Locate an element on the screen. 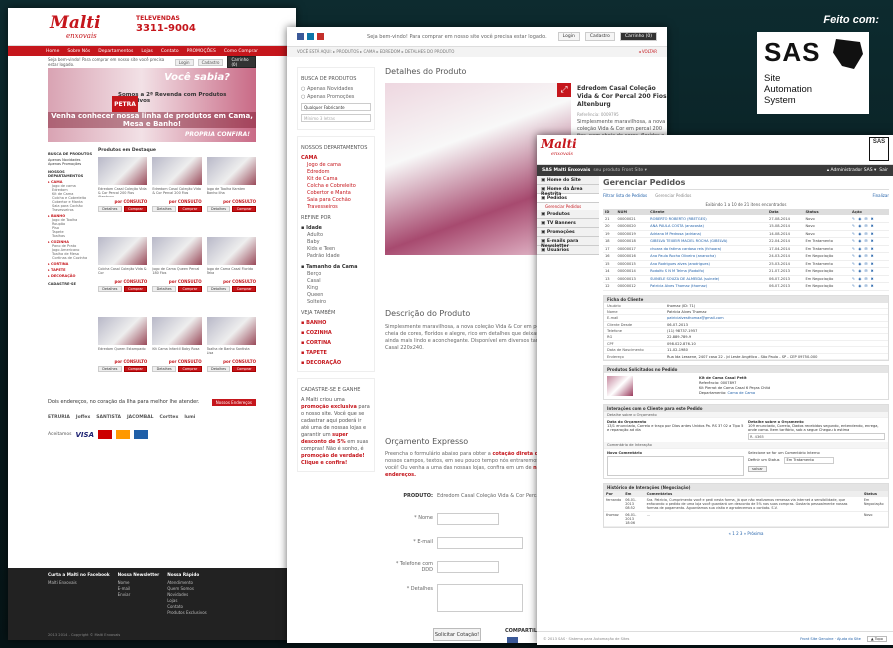 The height and width of the screenshot is (648, 893). back-link: ◂ VOLTAR is located at coordinates (648, 52).